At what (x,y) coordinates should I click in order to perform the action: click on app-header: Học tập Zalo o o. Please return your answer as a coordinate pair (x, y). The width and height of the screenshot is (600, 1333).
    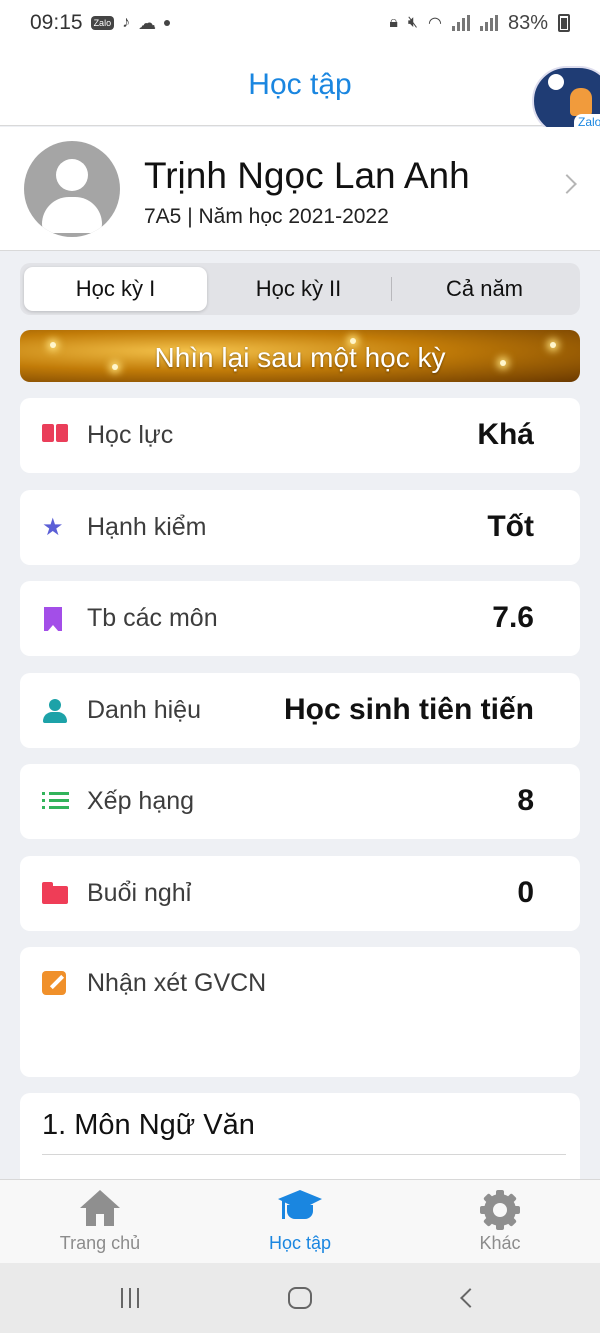
    Looking at the image, I should click on (300, 91).